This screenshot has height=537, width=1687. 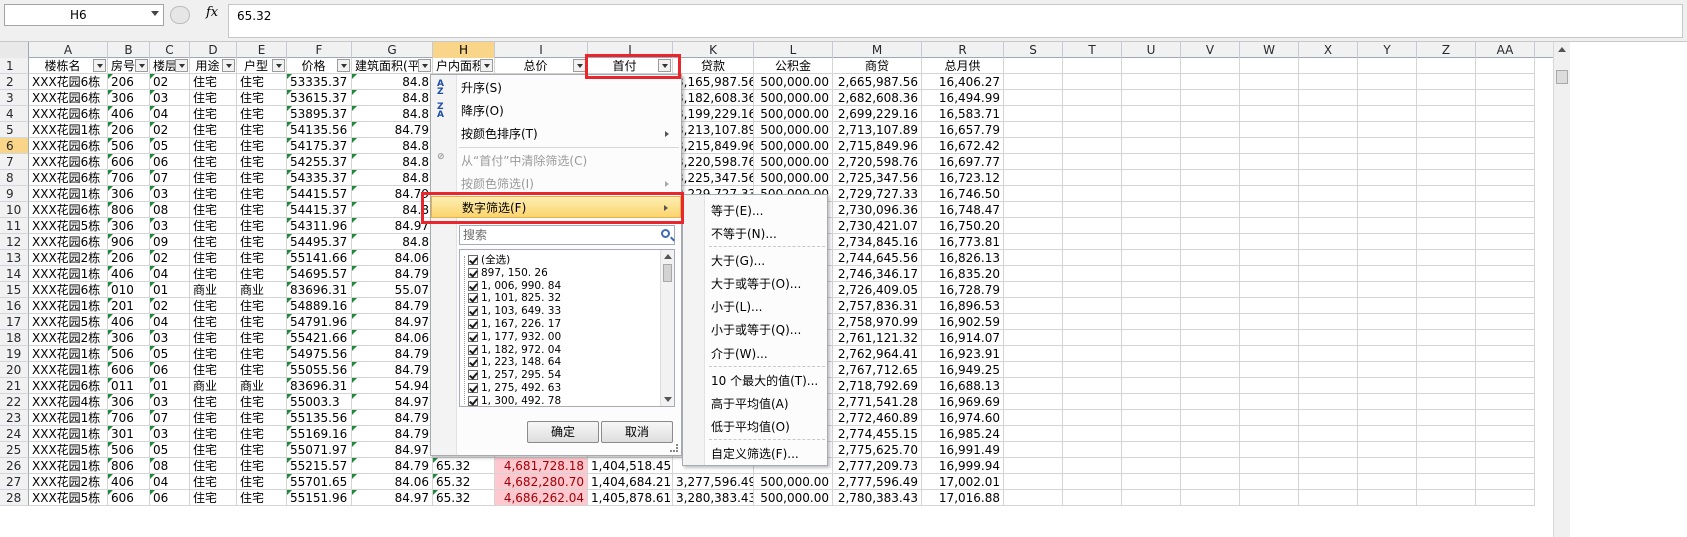 What do you see at coordinates (68, 274) in the screenshot?
I see `cell: XXX花园1栋` at bounding box center [68, 274].